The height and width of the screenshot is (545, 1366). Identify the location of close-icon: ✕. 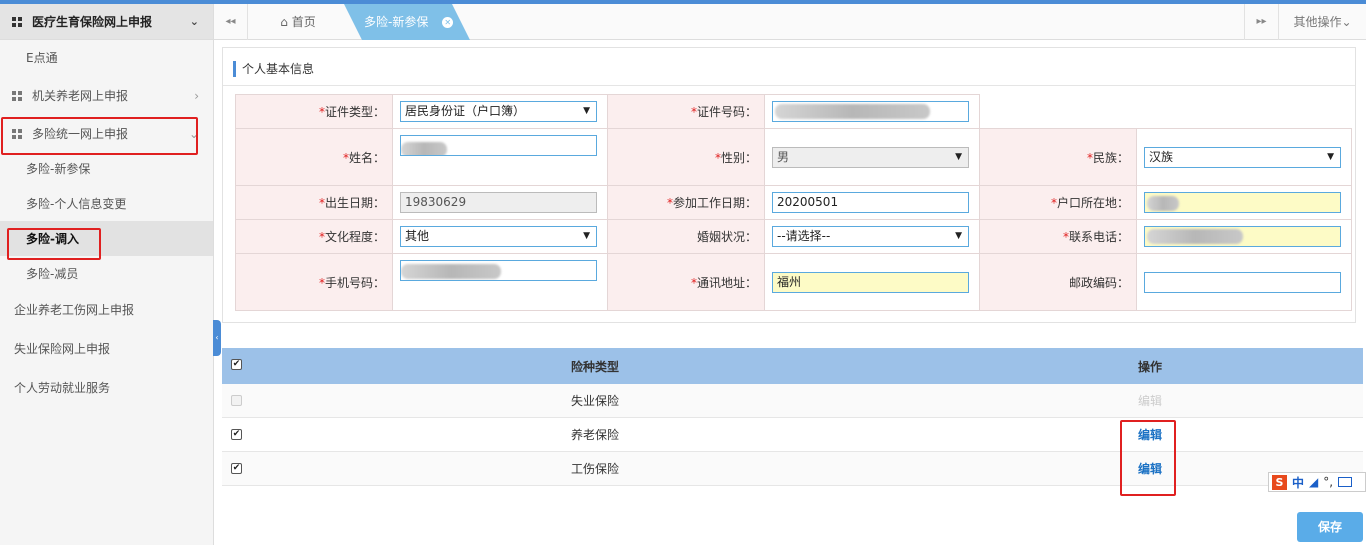
(448, 22).